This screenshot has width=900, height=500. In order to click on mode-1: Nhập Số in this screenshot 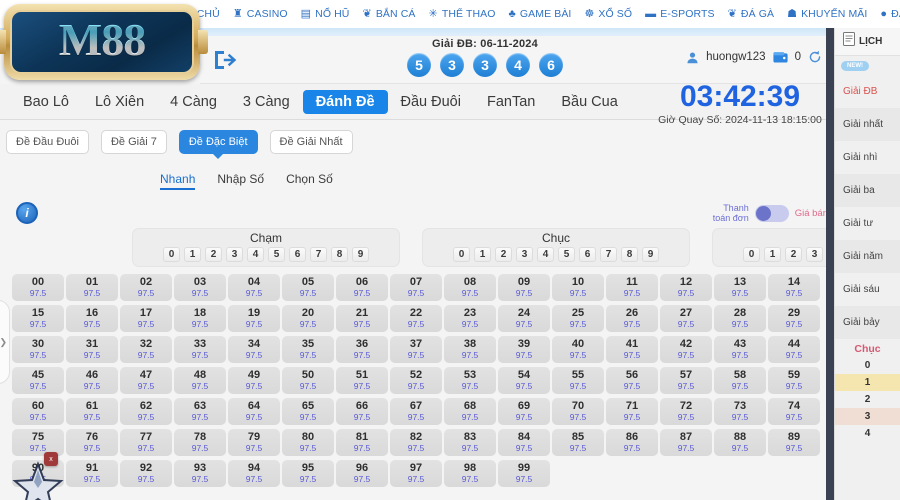, I will do `click(240, 181)`.